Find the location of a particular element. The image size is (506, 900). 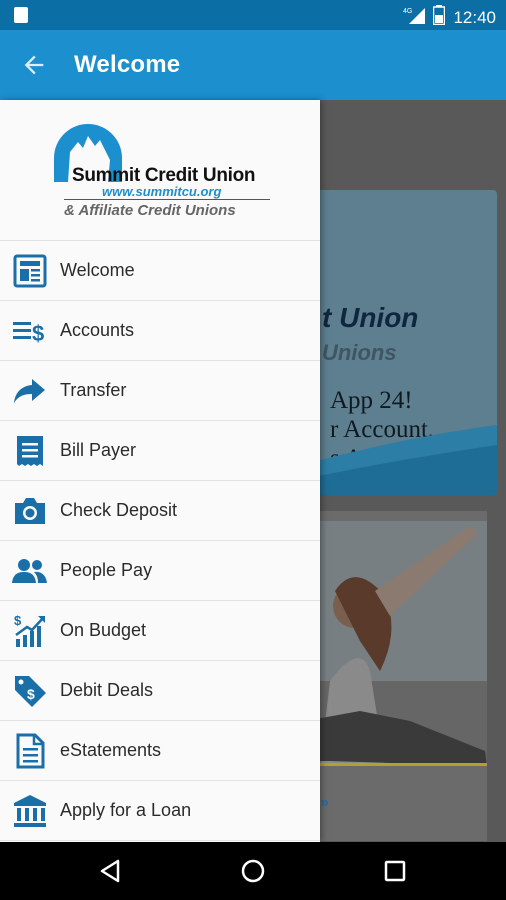

more-link: » is located at coordinates (324, 803).